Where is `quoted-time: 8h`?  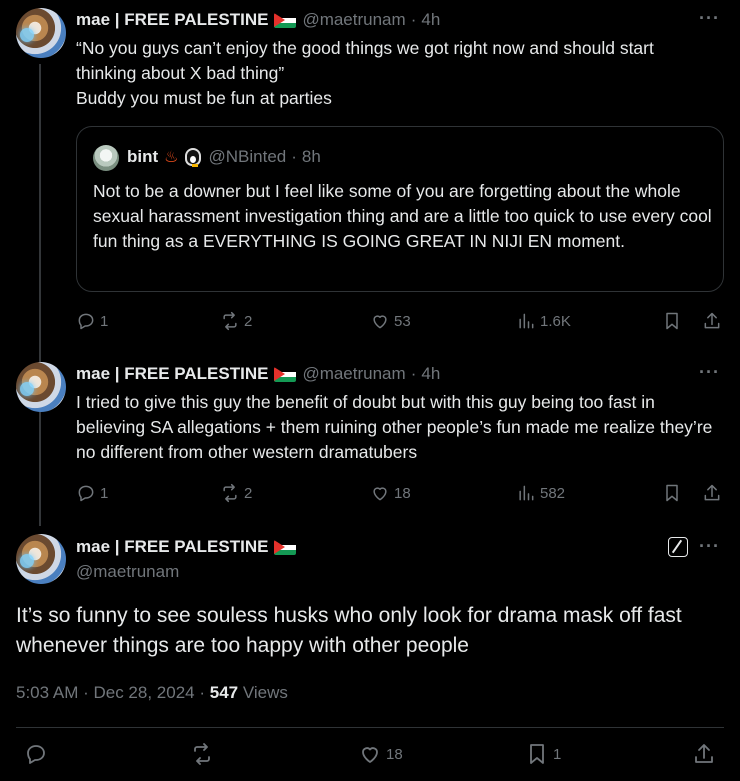
quoted-time: 8h is located at coordinates (311, 156).